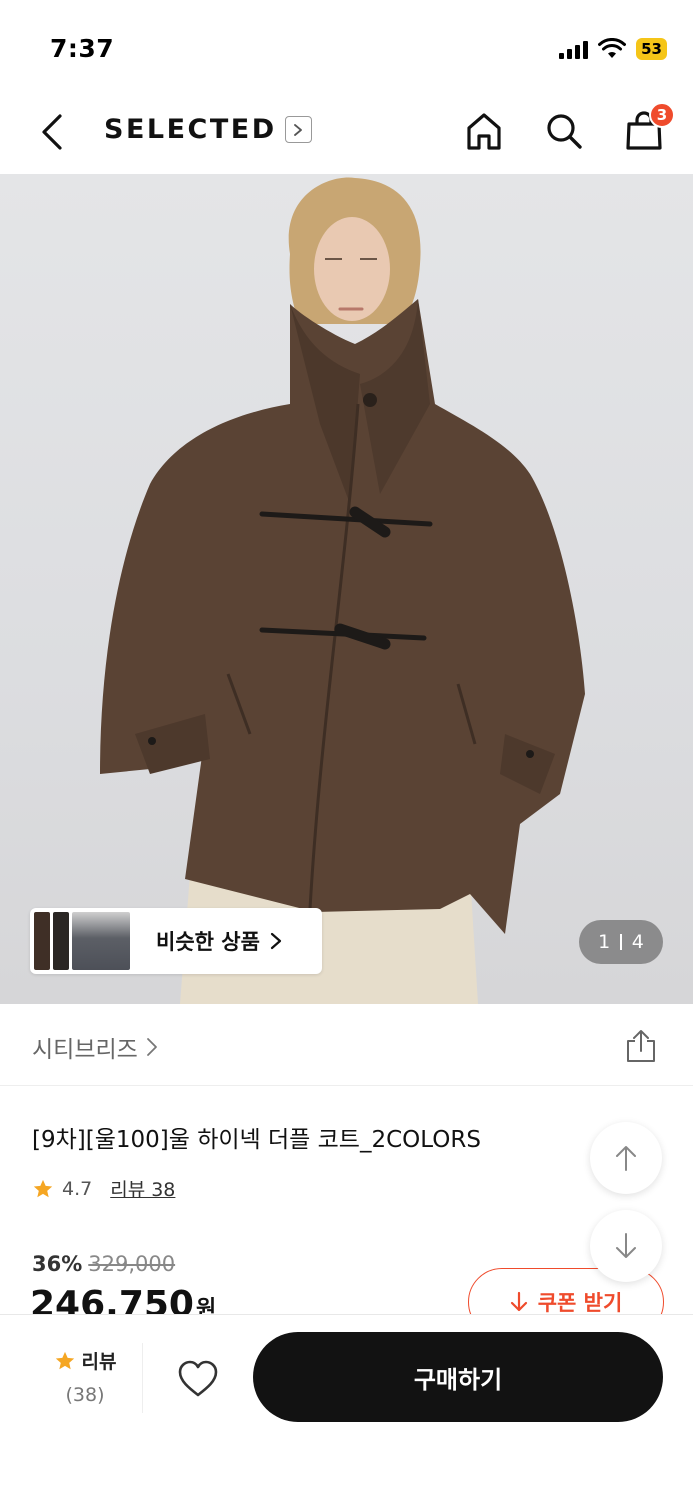  I want to click on cart-count-badge: 3, so click(662, 115).